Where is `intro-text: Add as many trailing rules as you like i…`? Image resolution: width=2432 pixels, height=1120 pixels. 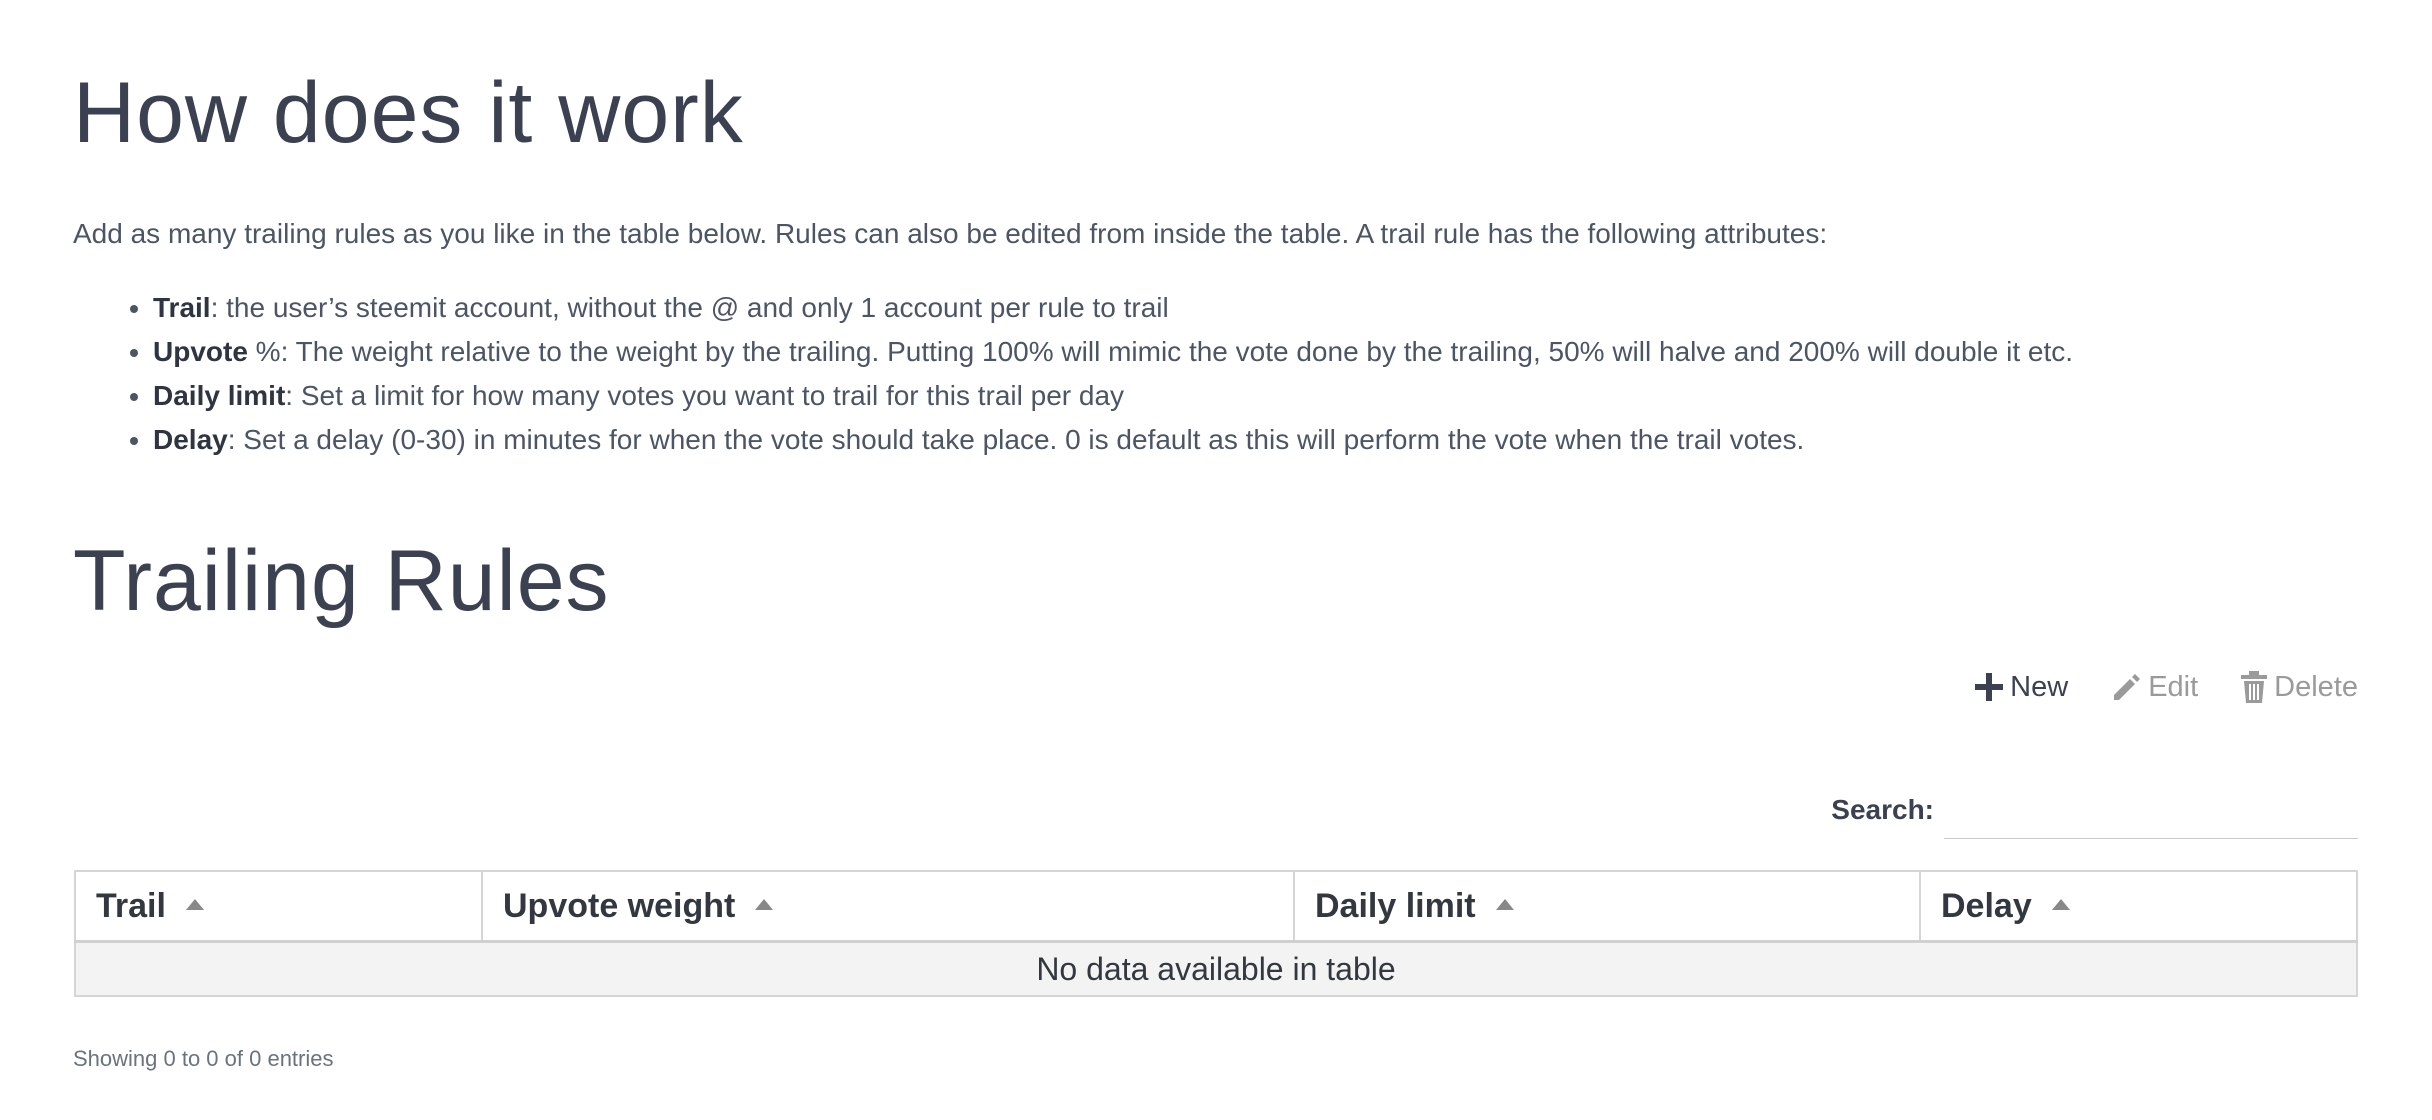
intro-text: Add as many trailing rules as you like i… is located at coordinates (950, 233).